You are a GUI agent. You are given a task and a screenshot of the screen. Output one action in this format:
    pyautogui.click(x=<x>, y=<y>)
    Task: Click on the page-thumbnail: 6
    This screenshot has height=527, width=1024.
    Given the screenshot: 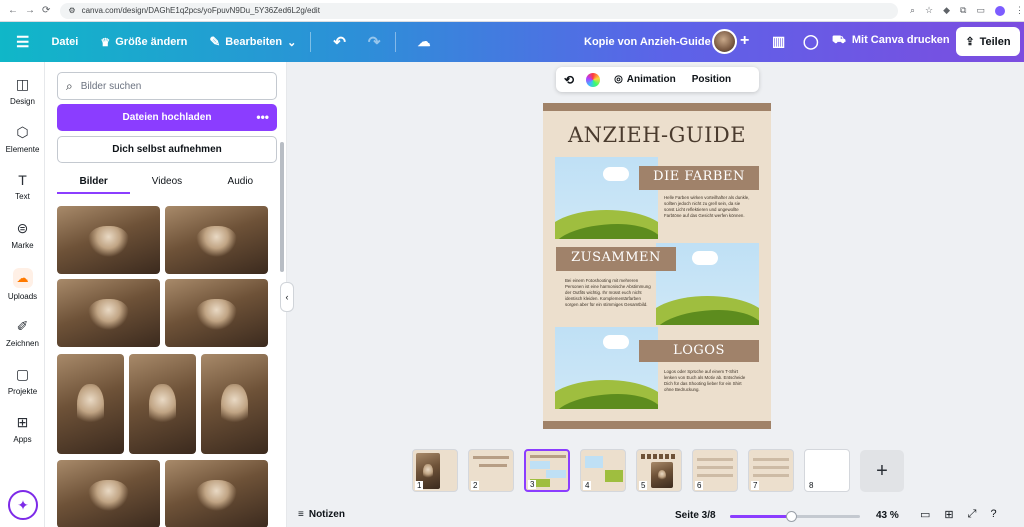 What is the action you would take?
    pyautogui.click(x=715, y=470)
    